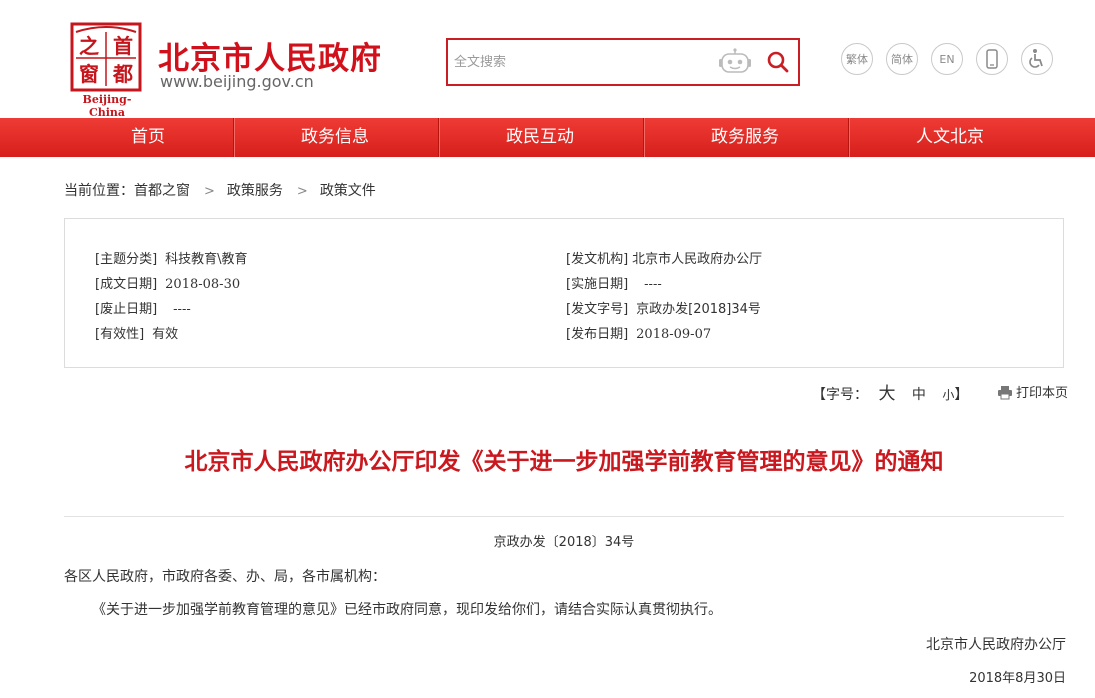 This screenshot has width=1095, height=698. I want to click on font-size-close-bracket: 】, so click(961, 395).